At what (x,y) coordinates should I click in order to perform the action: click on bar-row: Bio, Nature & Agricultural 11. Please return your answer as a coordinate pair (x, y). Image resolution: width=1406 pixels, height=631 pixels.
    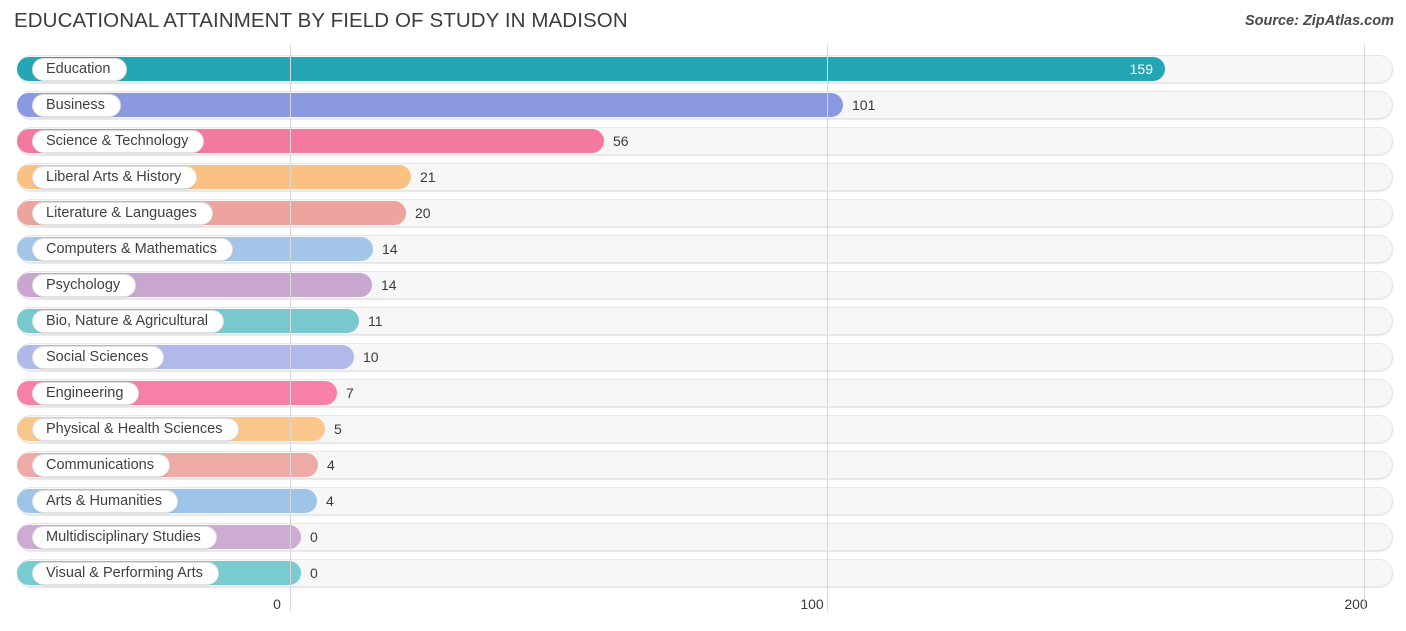
    Looking at the image, I should click on (703, 321).